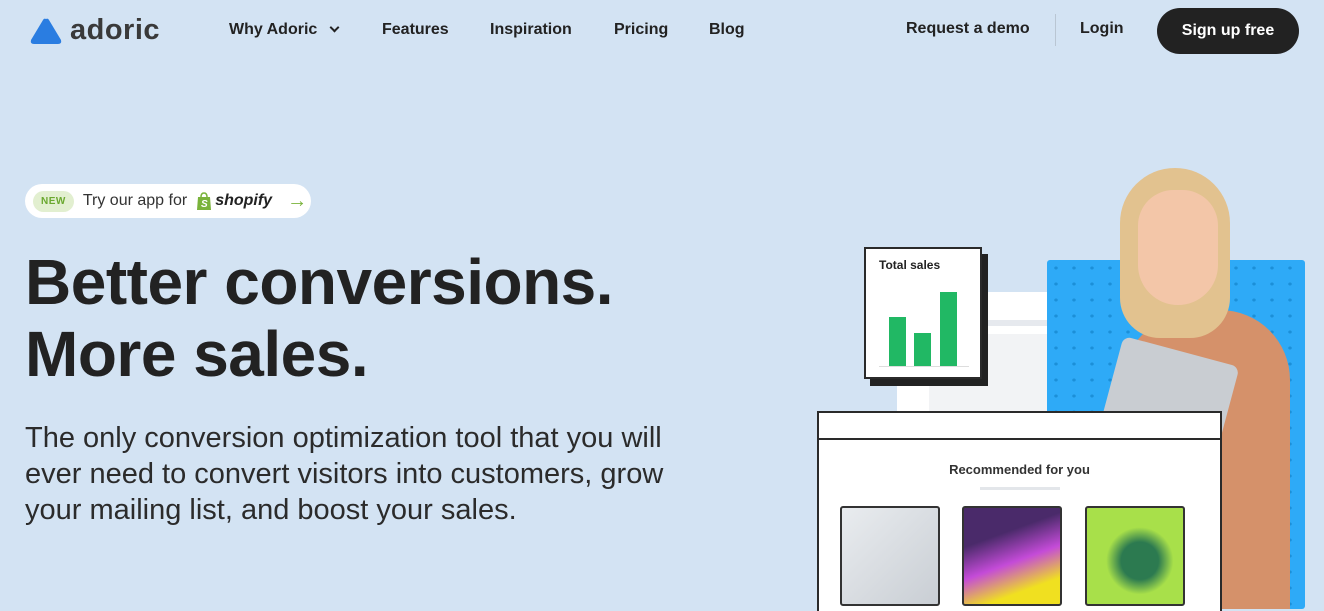  What do you see at coordinates (204, 204) in the screenshot?
I see `svg-text: S` at bounding box center [204, 204].